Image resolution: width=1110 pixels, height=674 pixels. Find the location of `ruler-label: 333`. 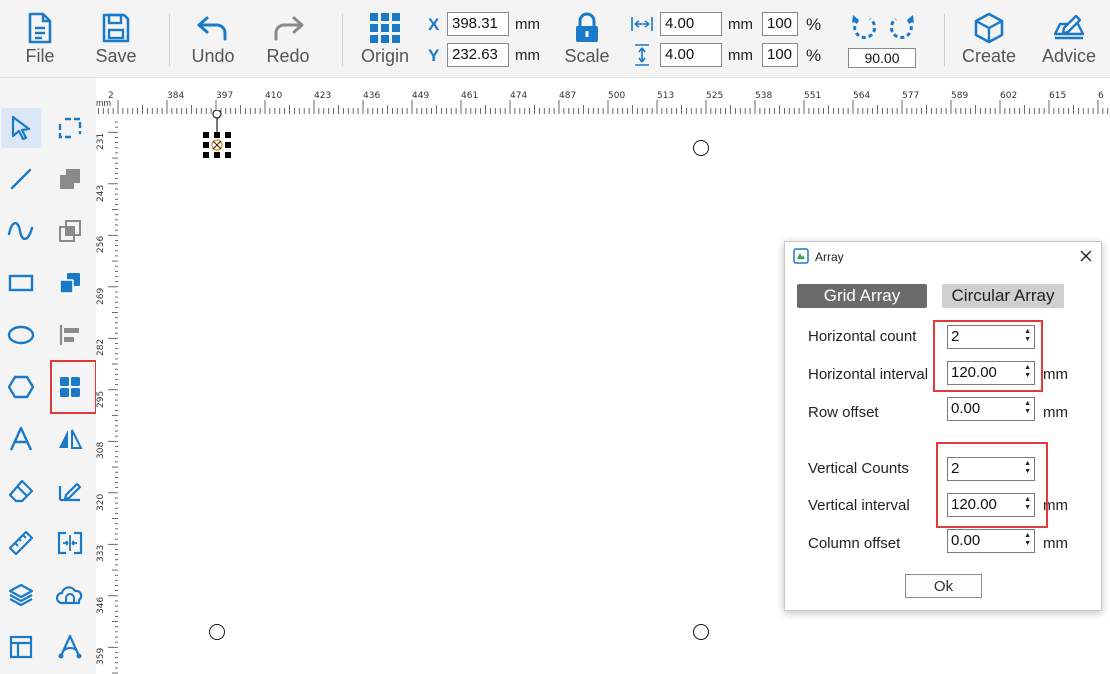

ruler-label: 333 is located at coordinates (101, 553).